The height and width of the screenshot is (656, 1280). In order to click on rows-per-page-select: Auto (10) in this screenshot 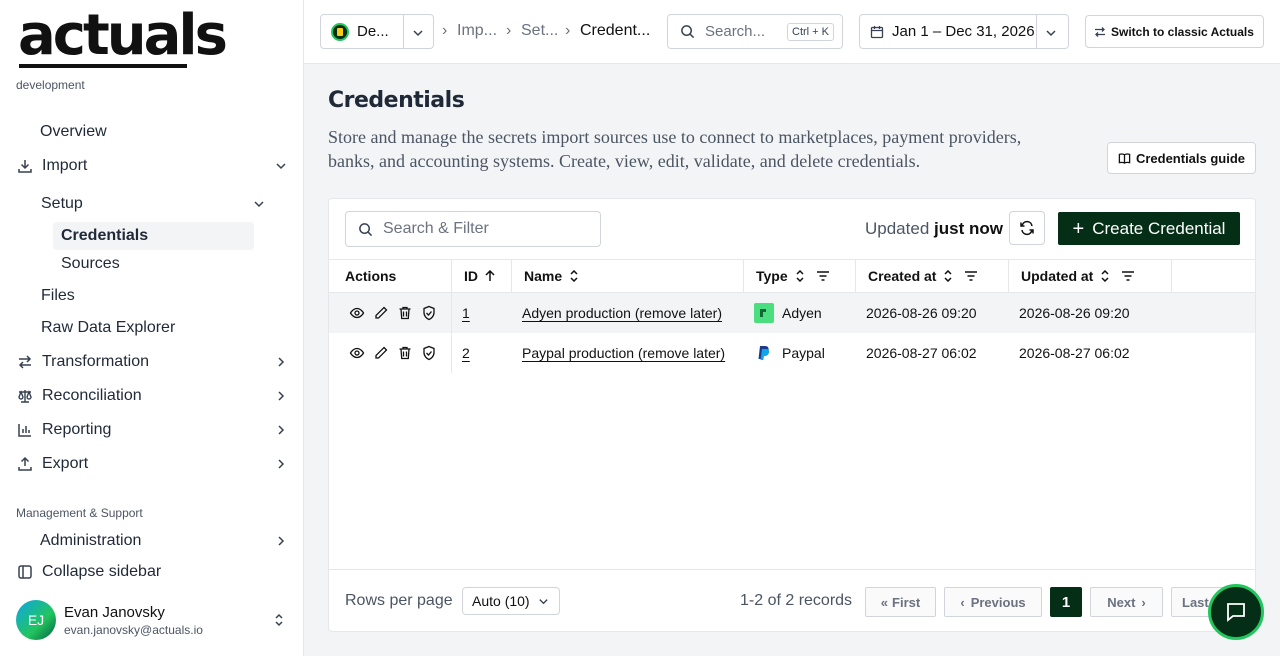, I will do `click(511, 601)`.